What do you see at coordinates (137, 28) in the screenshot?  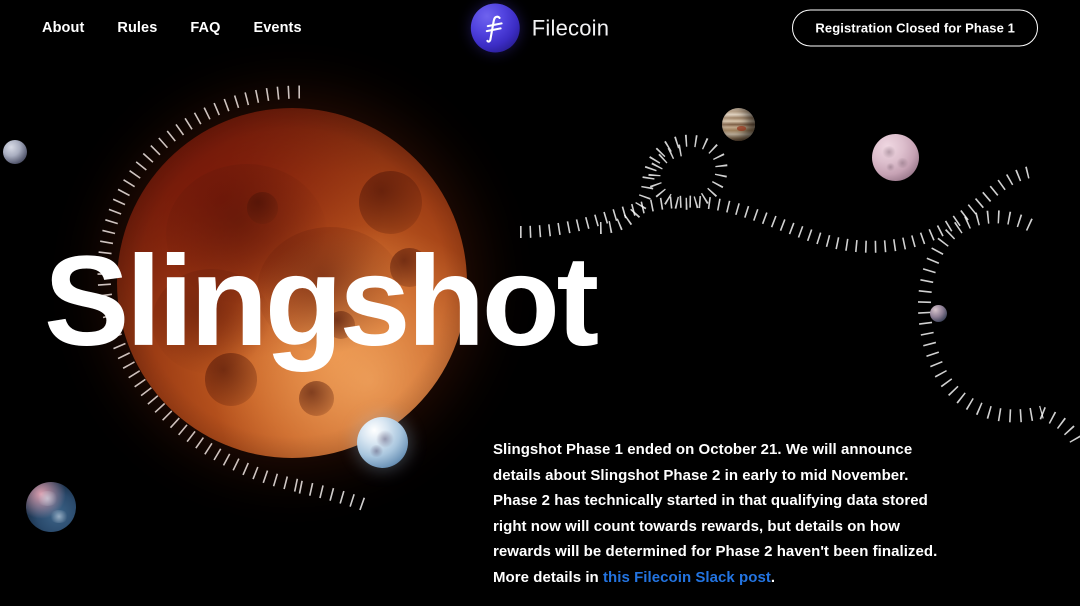 I see `nav-item-rules: Rules` at bounding box center [137, 28].